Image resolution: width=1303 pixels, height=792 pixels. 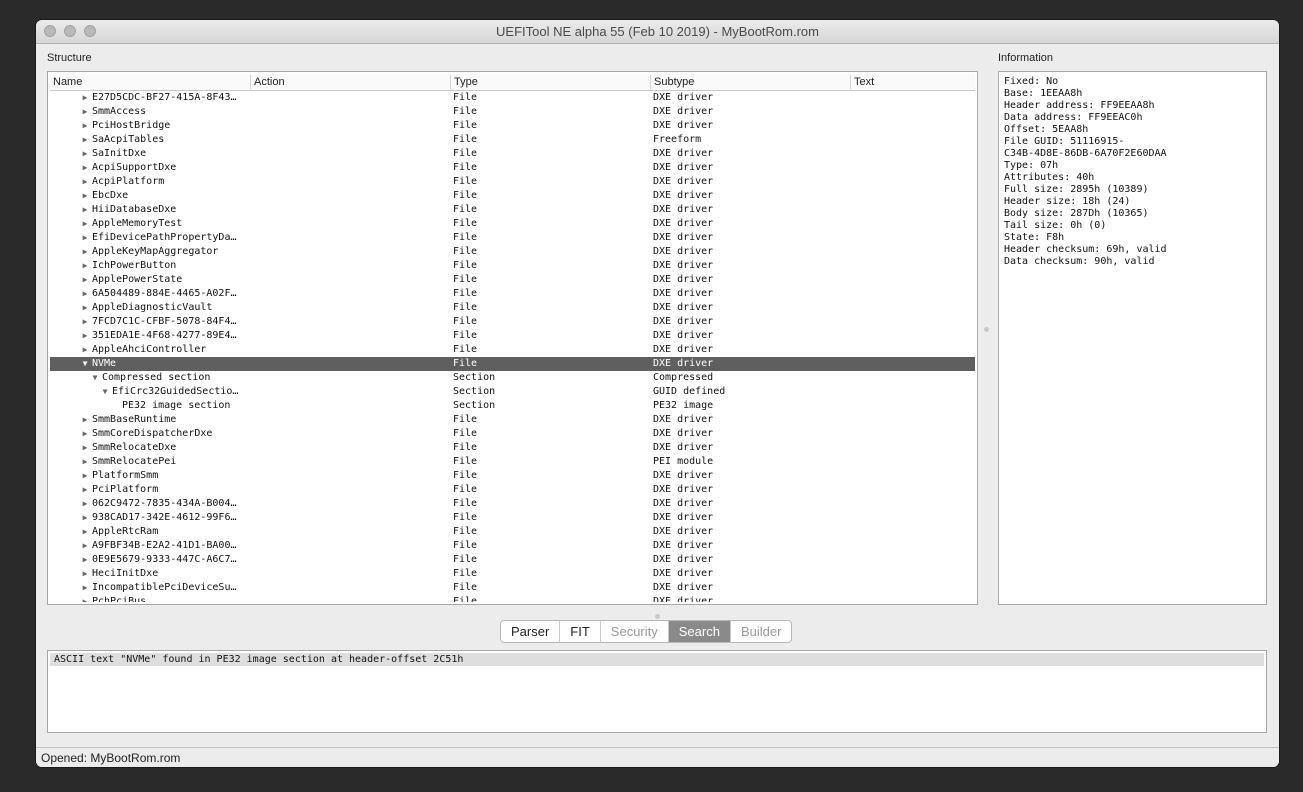 I want to click on tree-row: ▶ AppleDiagnosticVault File DXE driver, so click(x=512, y=308).